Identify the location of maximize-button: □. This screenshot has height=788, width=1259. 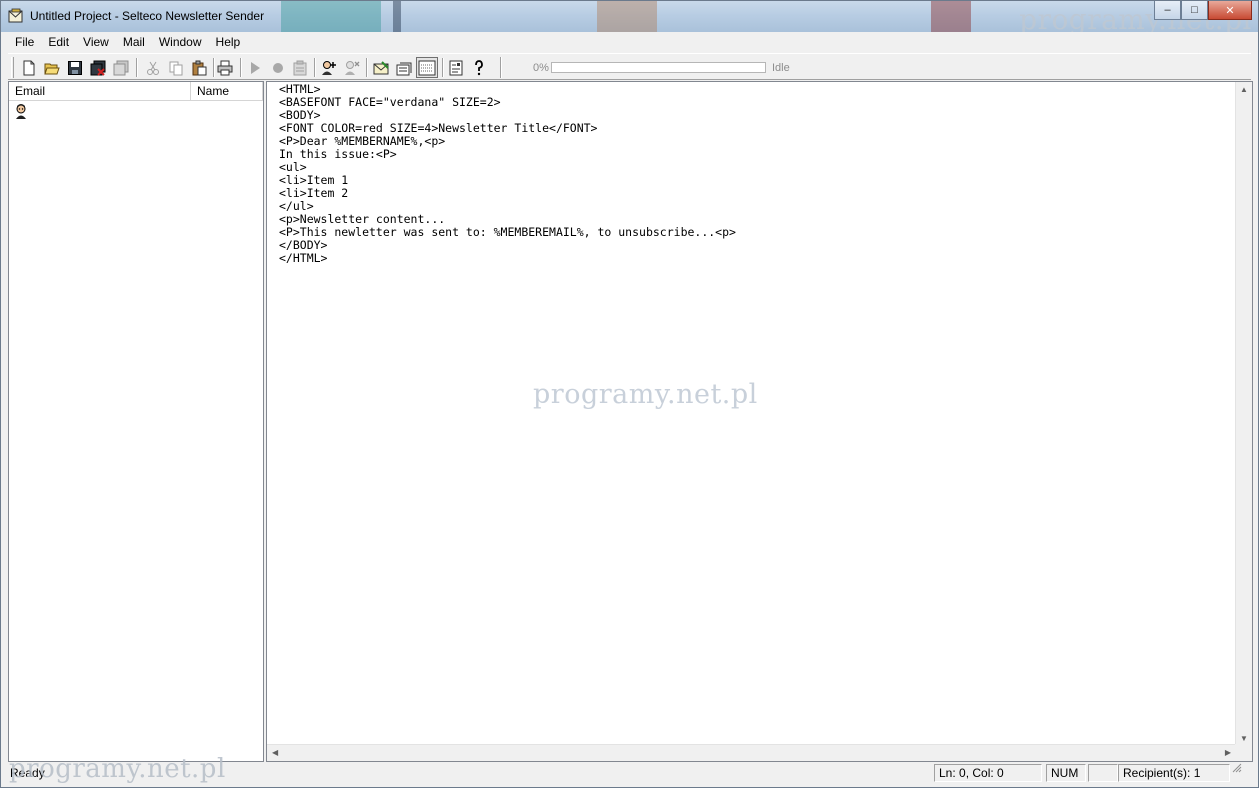
(1194, 10).